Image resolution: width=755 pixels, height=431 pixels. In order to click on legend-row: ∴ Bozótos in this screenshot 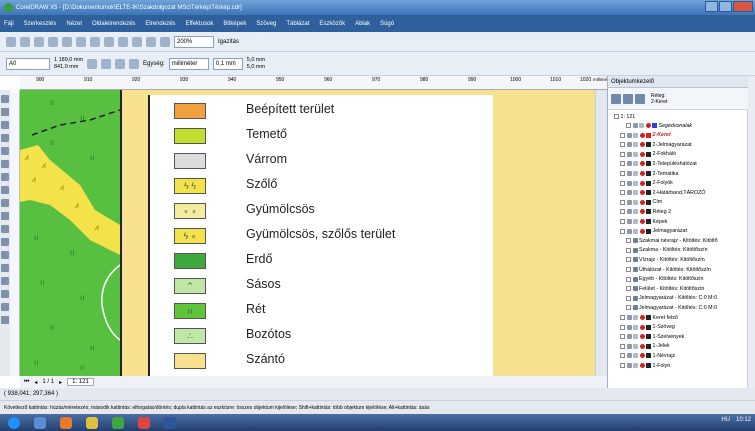, I will do `click(322, 336)`.